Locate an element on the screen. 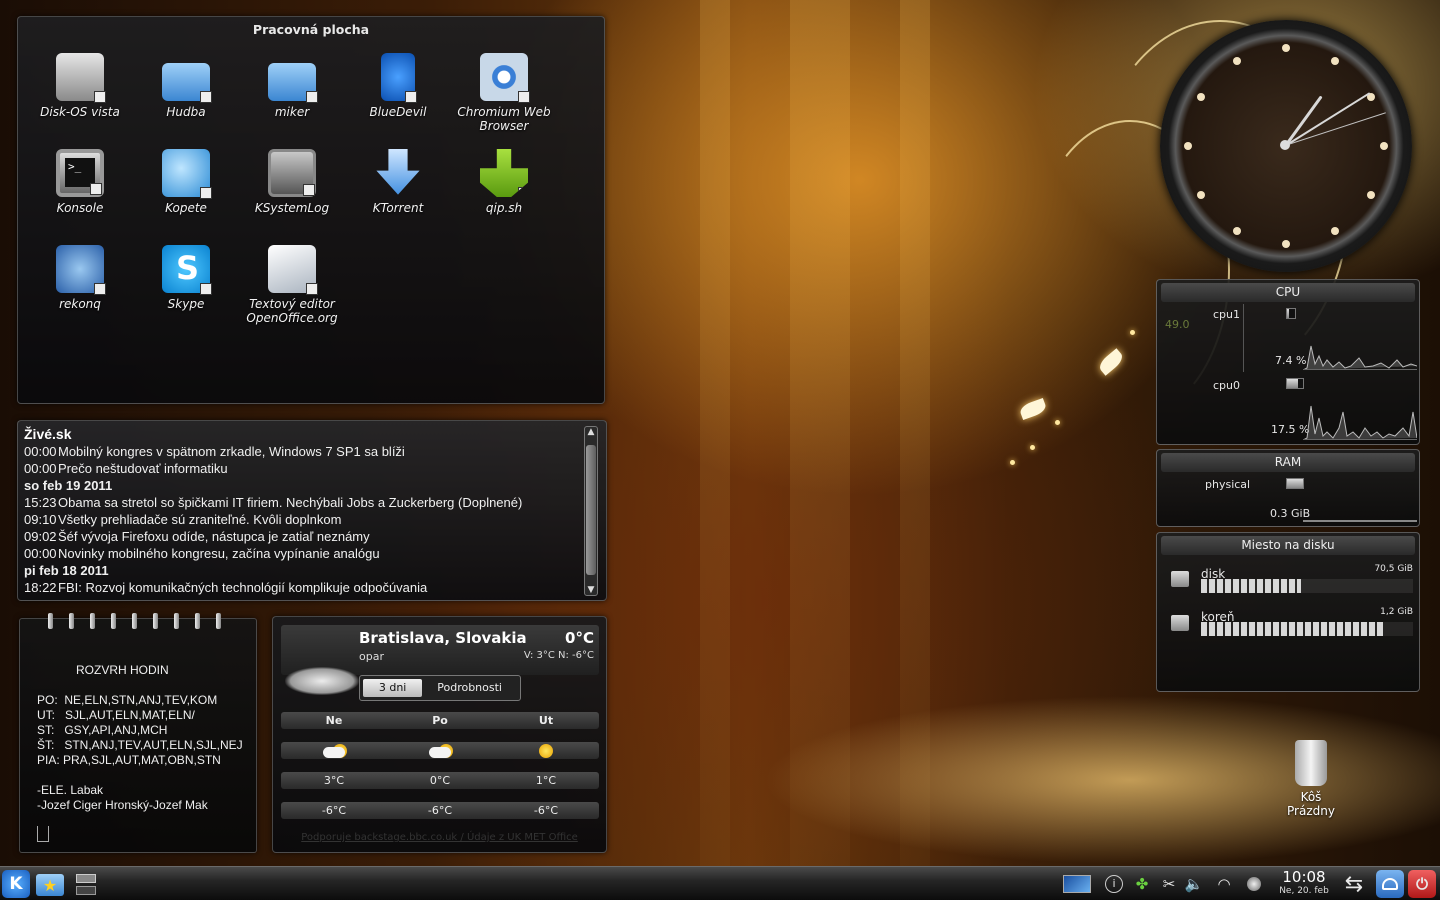 The width and height of the screenshot is (1440, 900). note-line: ST: GSY,API,ANJ,MCH is located at coordinates (102, 730).